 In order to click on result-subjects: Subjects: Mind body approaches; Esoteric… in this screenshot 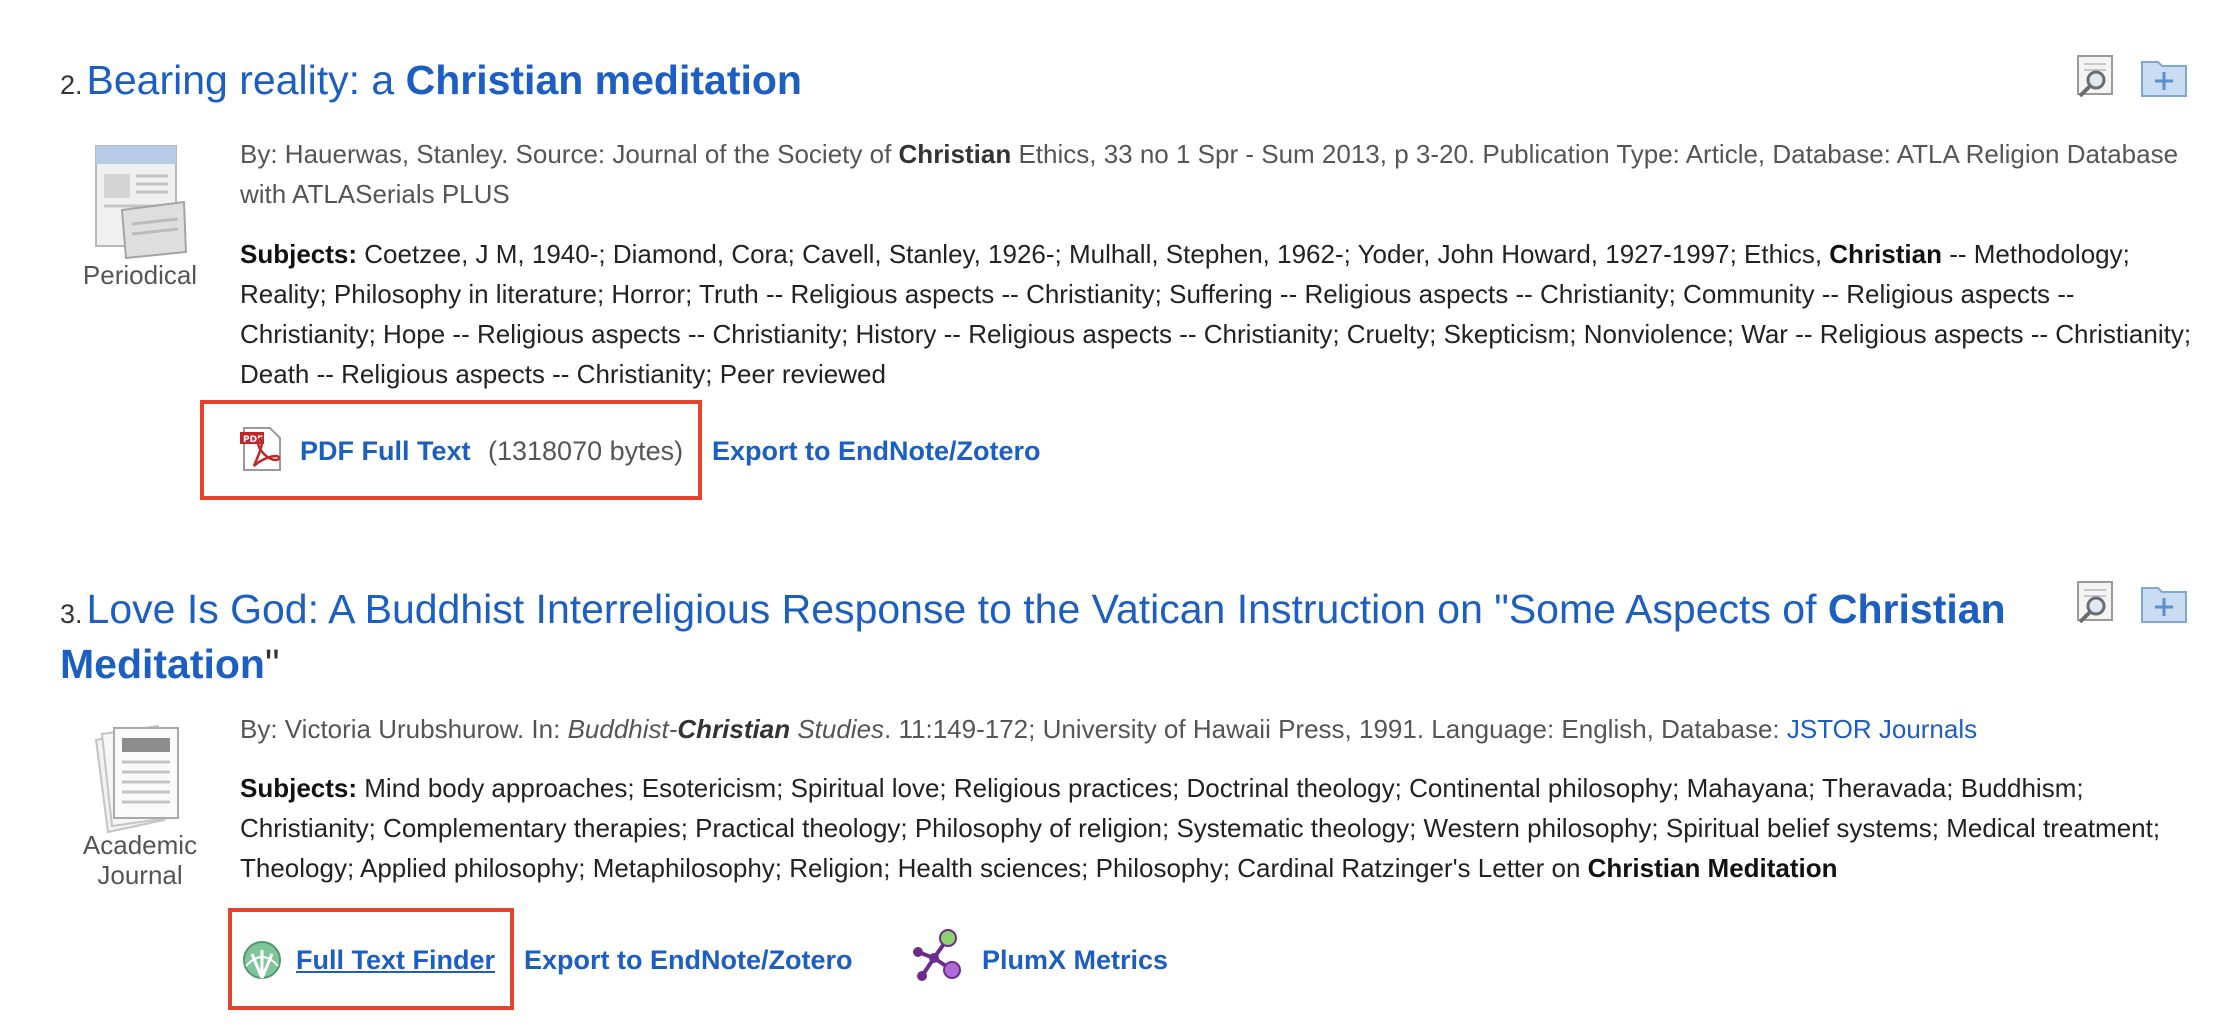, I will do `click(1225, 828)`.